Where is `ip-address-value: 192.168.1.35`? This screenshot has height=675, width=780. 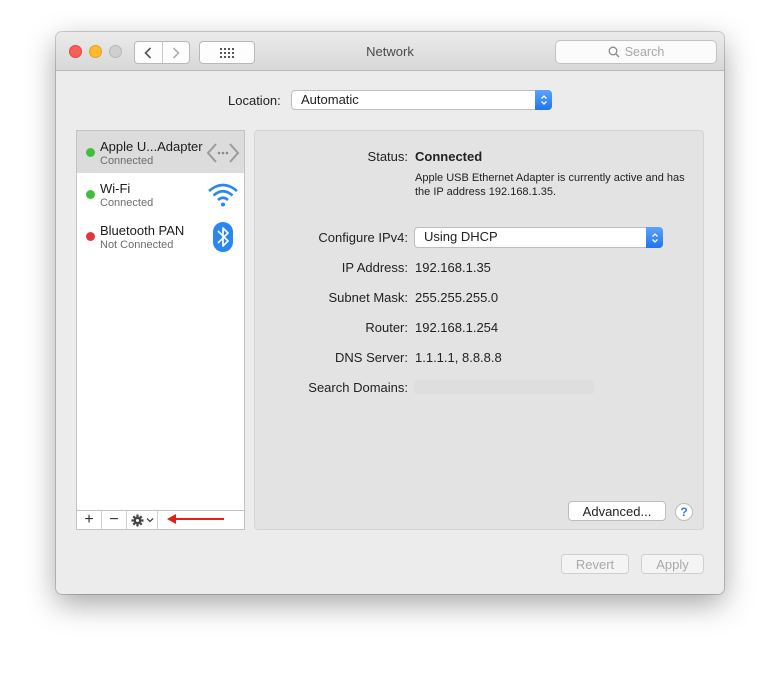
ip-address-value: 192.168.1.35 is located at coordinates (453, 267).